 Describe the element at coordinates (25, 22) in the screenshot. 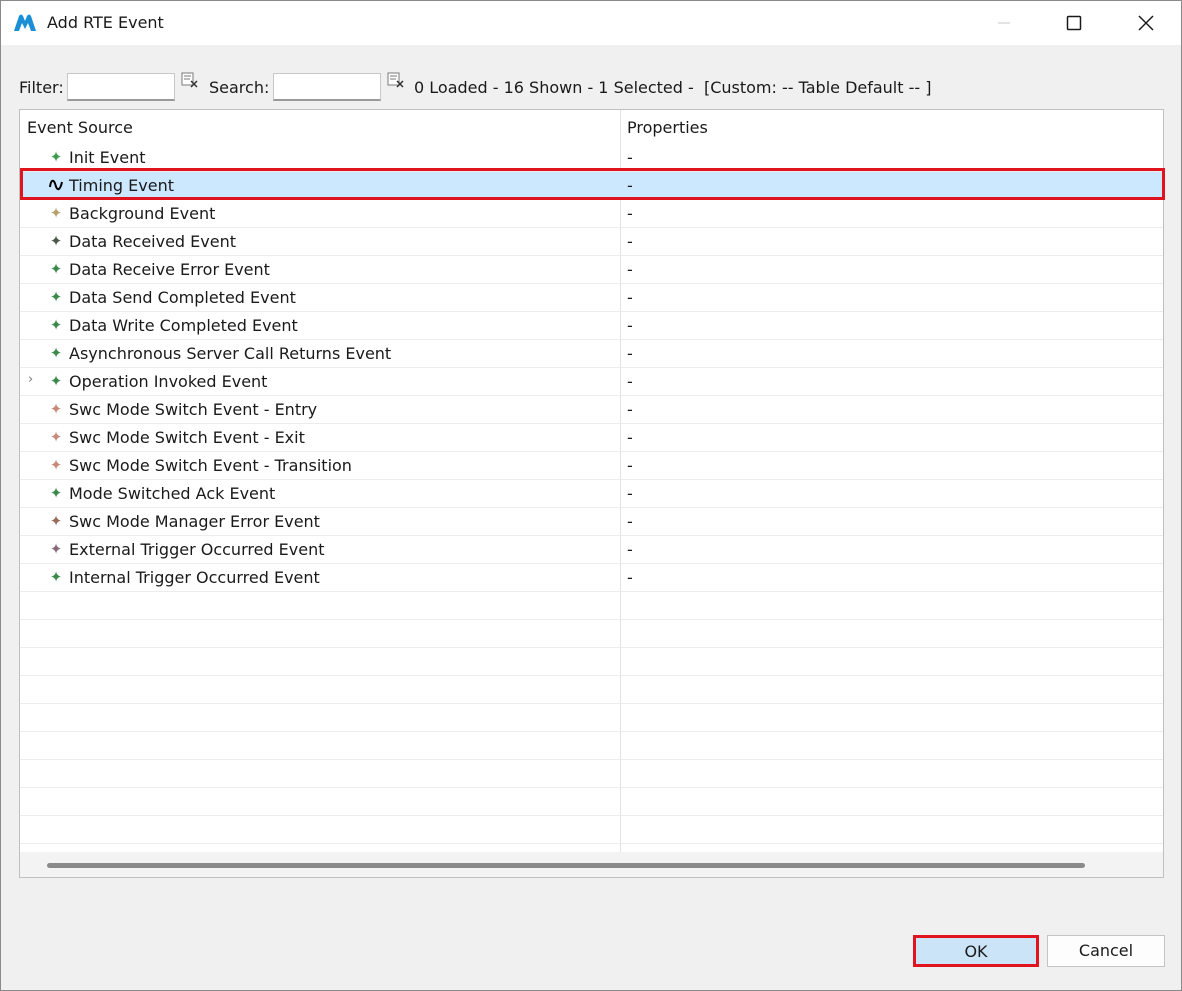

I see `vector-logo-icon` at that location.